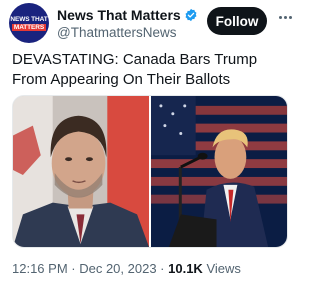  Describe the element at coordinates (29, 27) in the screenshot. I see `avatar-text-line2: MATTERS` at that location.